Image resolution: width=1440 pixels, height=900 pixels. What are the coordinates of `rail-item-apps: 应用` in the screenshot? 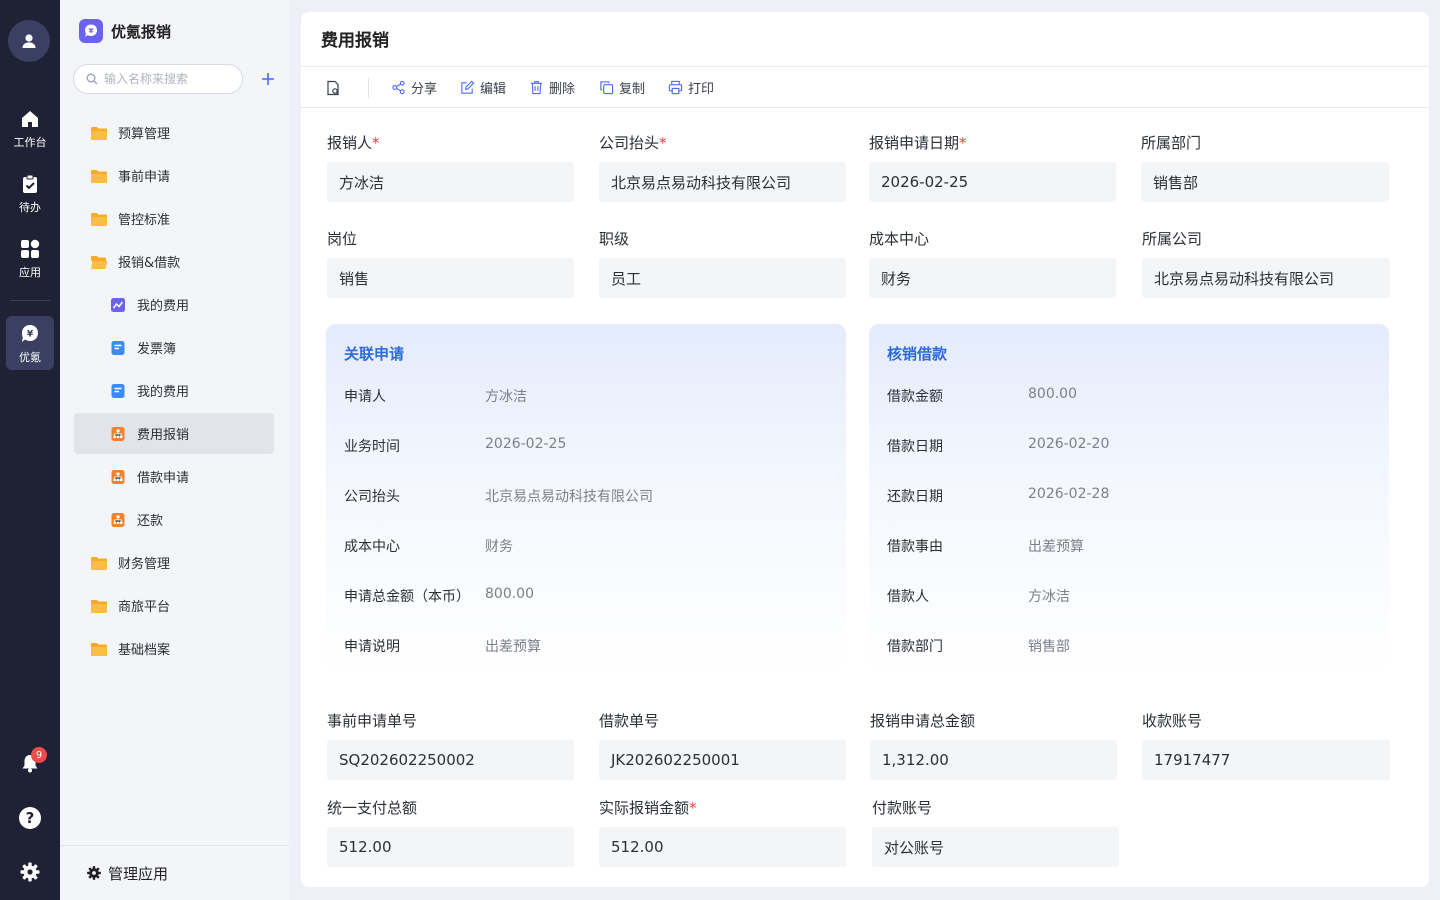 It's located at (30, 258).